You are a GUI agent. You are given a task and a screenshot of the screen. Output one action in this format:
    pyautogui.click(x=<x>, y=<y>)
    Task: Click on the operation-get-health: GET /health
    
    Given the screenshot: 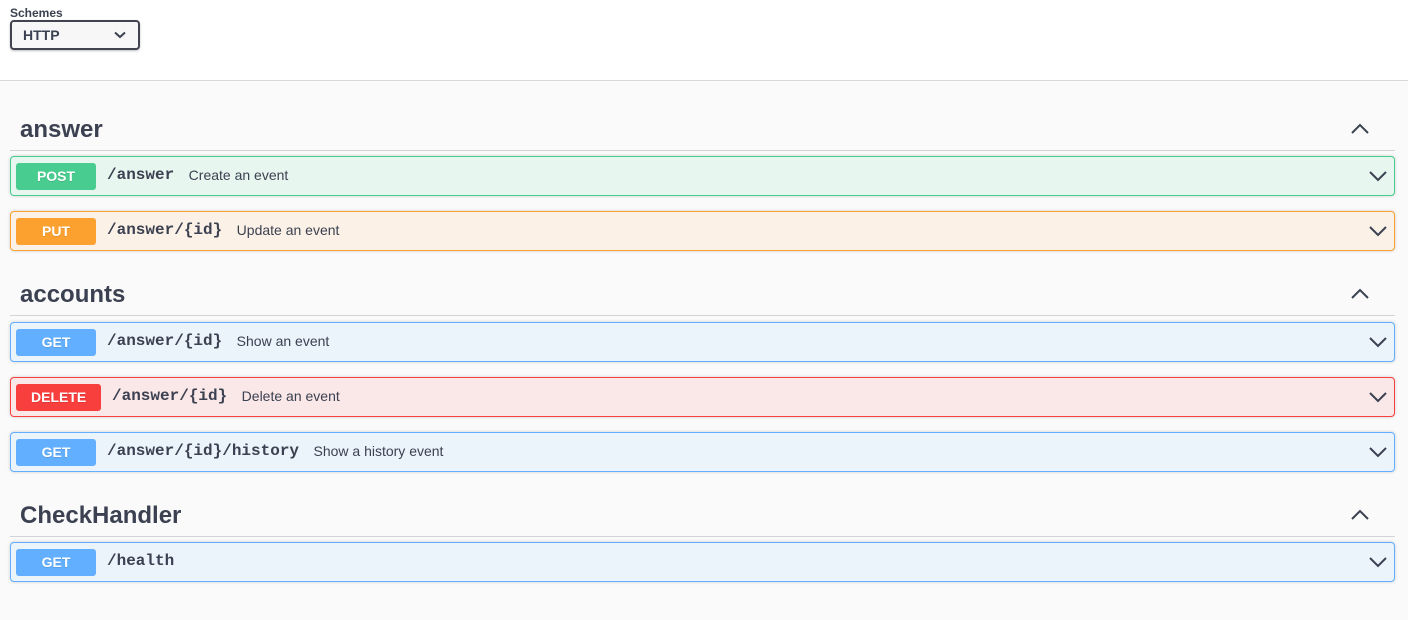 What is the action you would take?
    pyautogui.click(x=702, y=562)
    